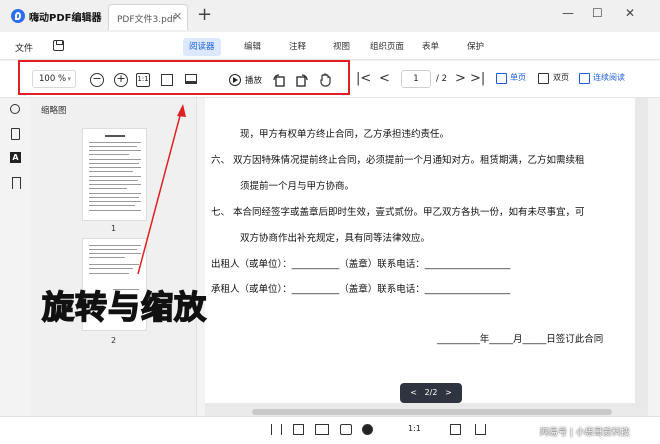  I want to click on watermark: 网易号 | 小思哥爱科技, so click(585, 433).